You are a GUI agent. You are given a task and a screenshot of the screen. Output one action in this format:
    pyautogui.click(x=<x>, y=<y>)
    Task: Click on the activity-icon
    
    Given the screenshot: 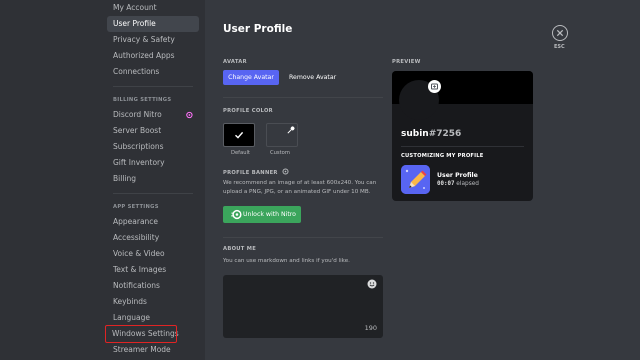 What is the action you would take?
    pyautogui.click(x=415, y=179)
    